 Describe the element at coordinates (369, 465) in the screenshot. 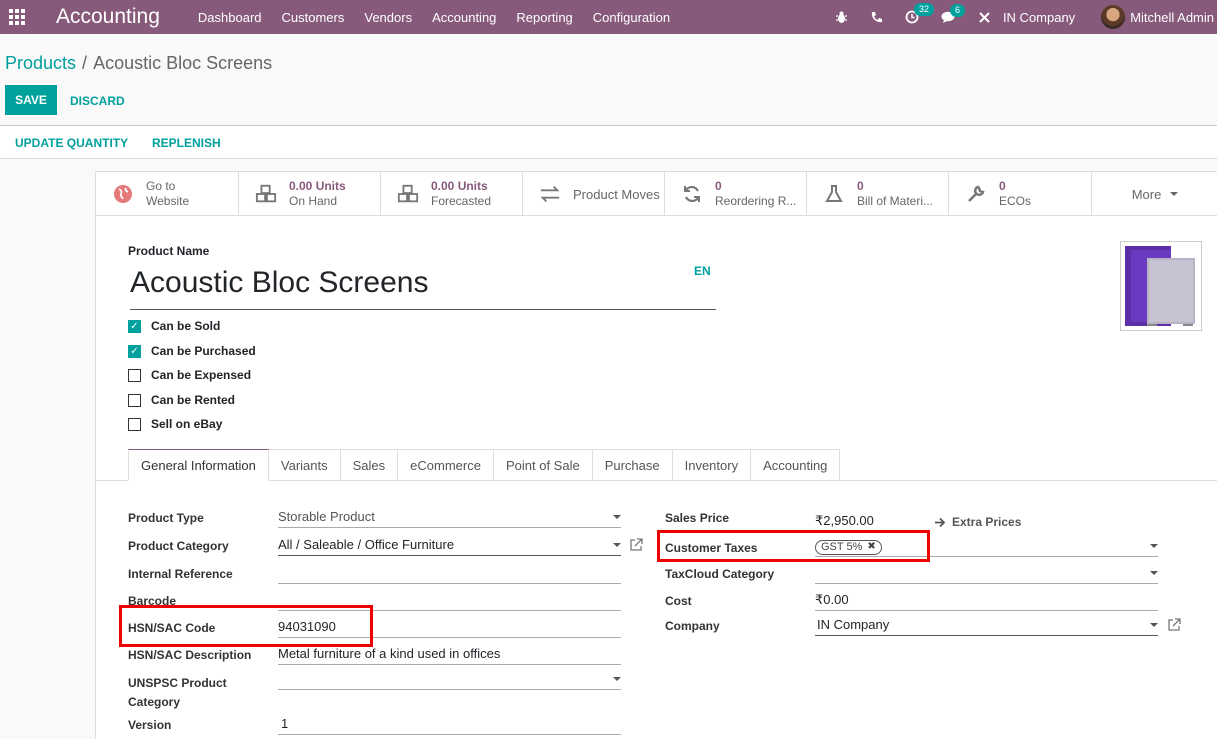

I see `tab-sales: Sales` at that location.